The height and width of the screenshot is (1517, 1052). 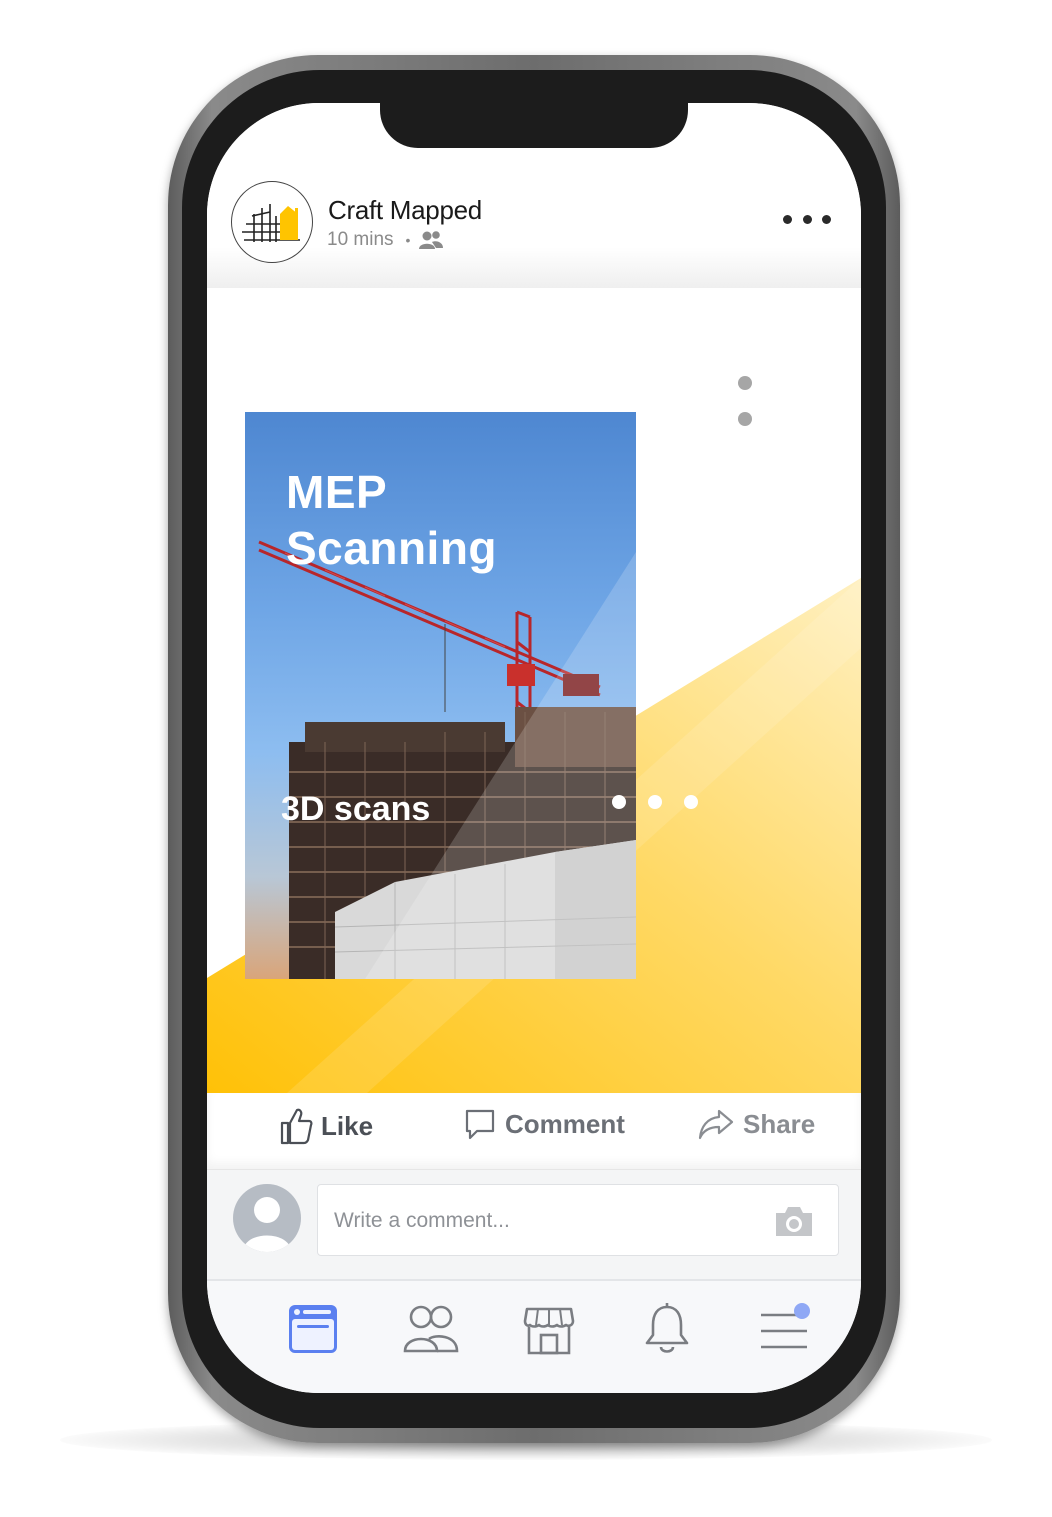 I want to click on menu-icon, so click(x=785, y=1326).